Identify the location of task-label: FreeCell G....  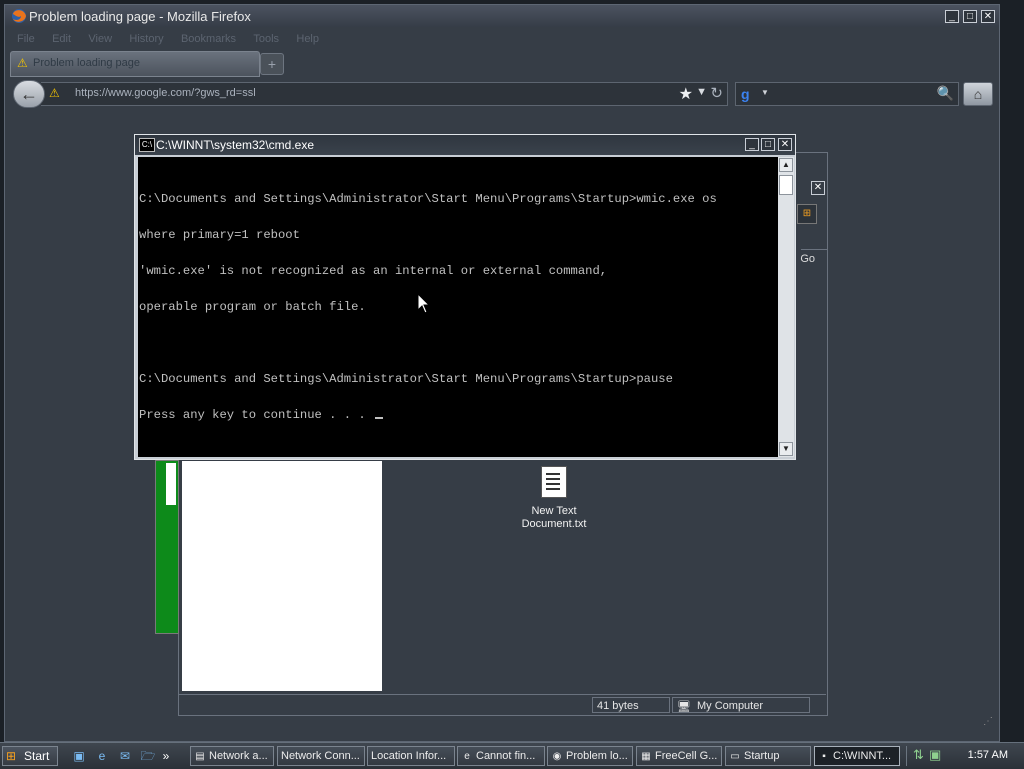
(686, 756).